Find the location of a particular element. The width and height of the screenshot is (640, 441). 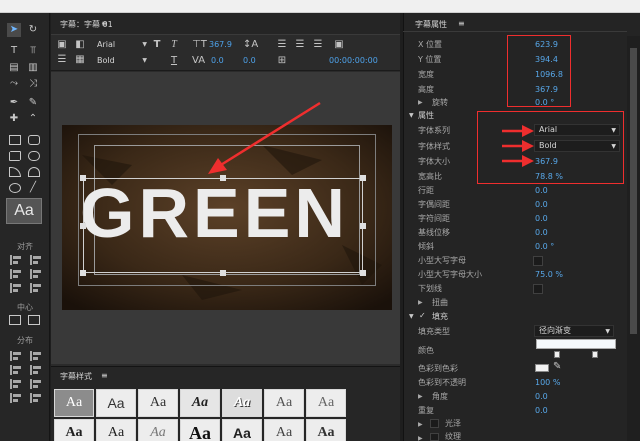

timecode: 00:00:00:00 is located at coordinates (354, 61).